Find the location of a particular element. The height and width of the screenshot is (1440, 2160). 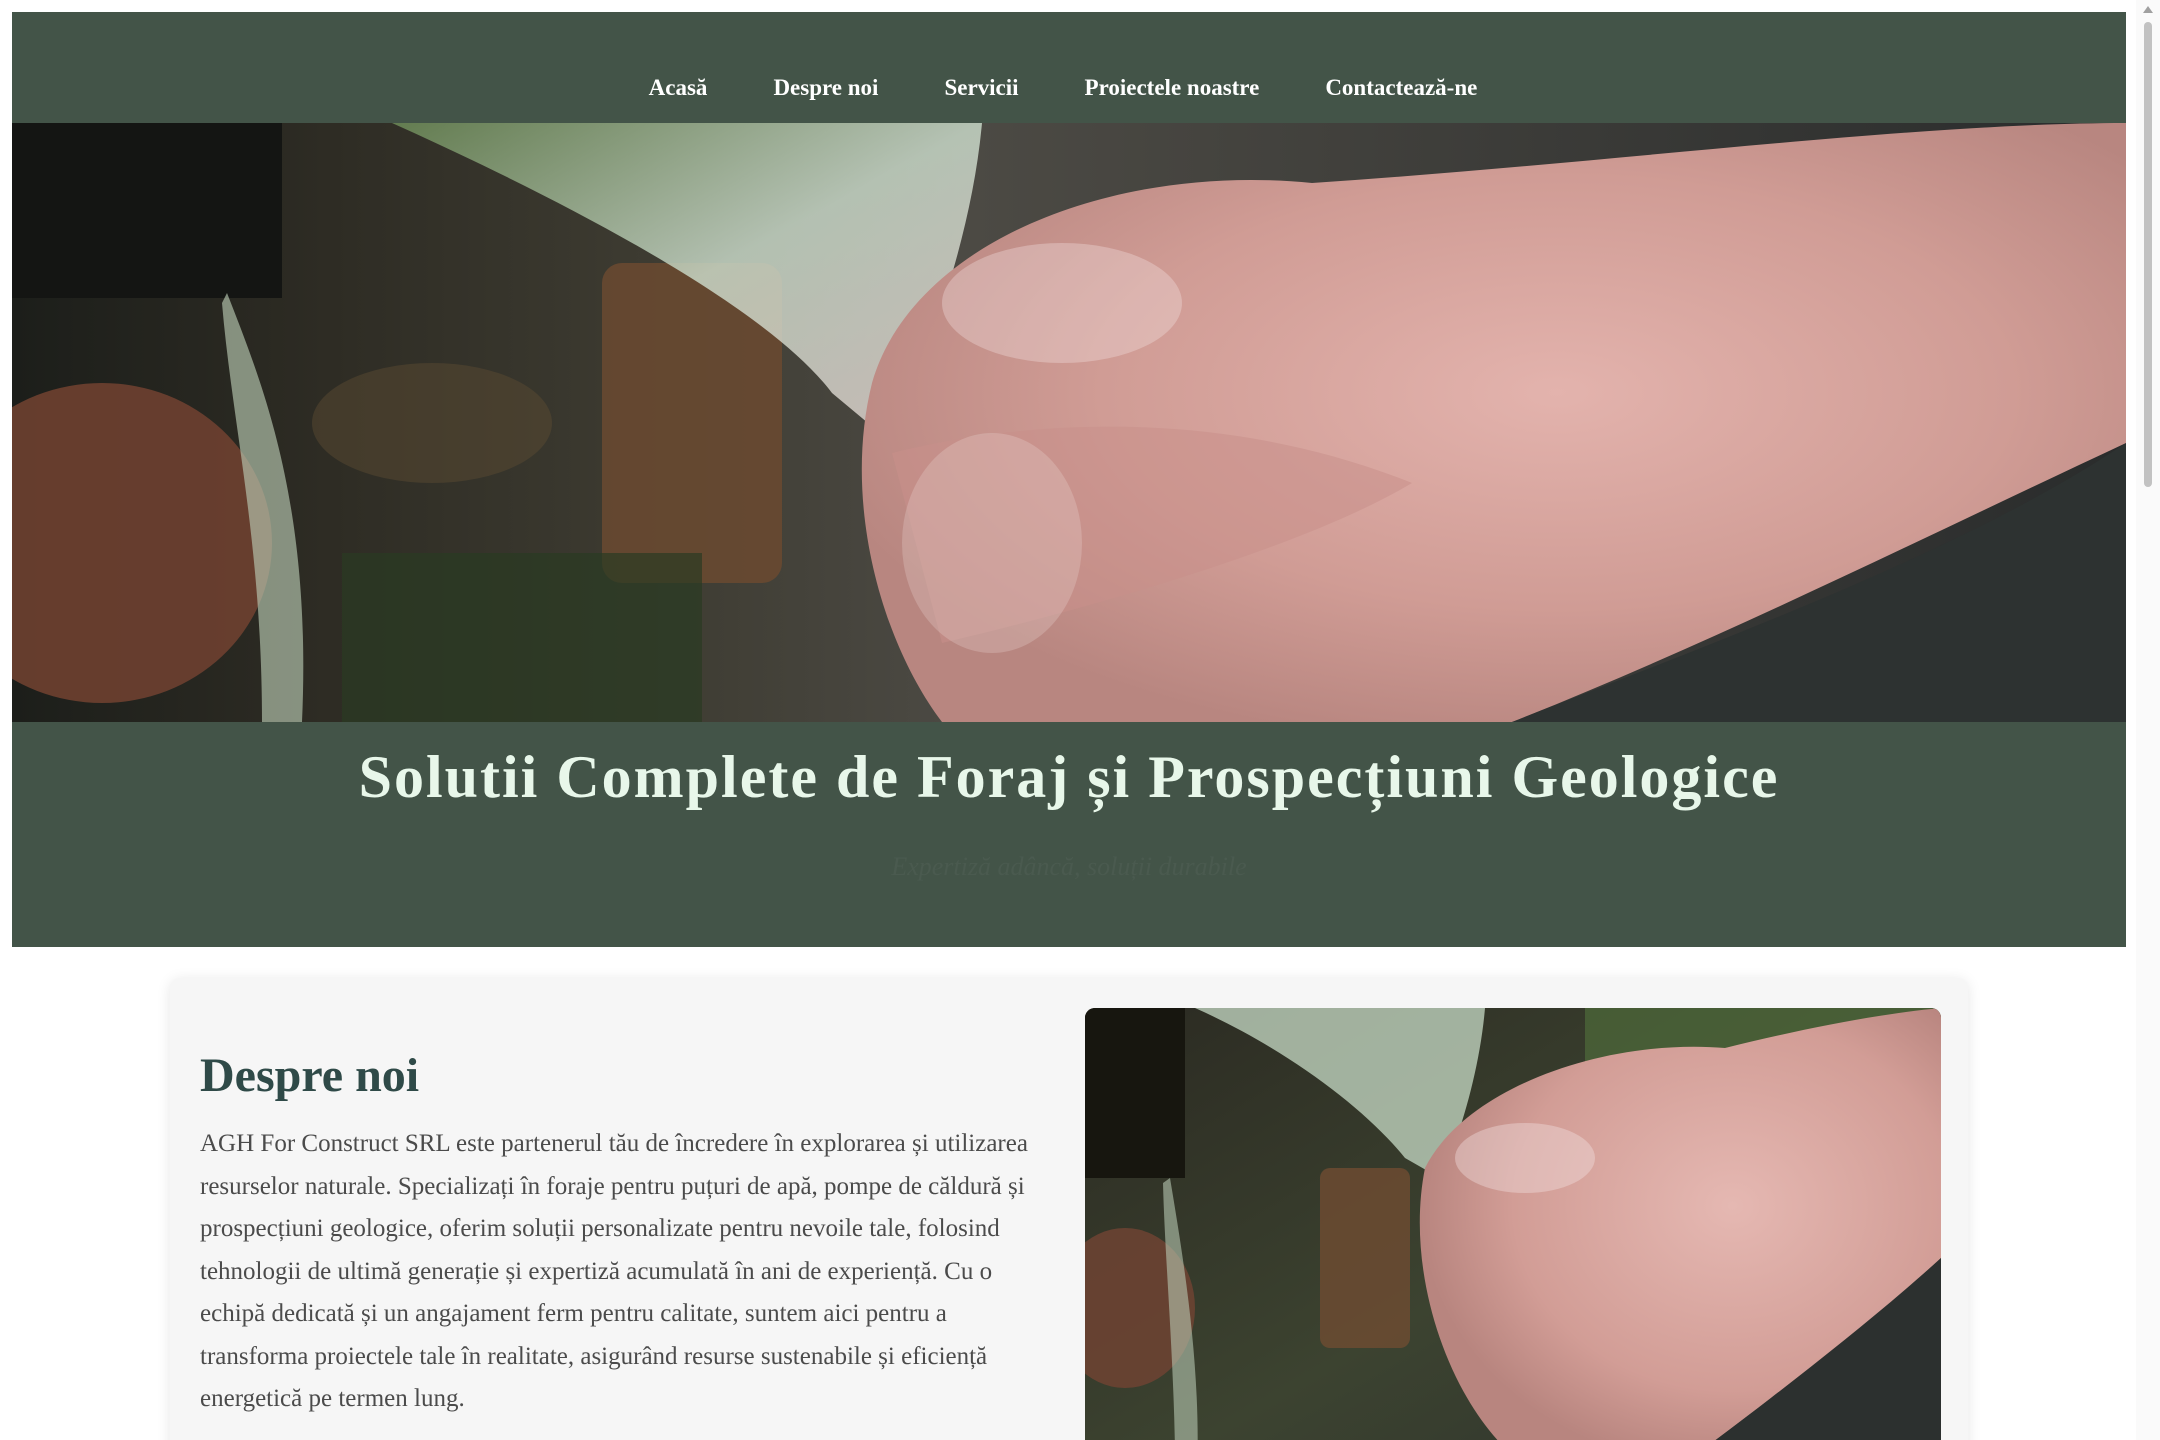

scroll-up-arrow-icon is located at coordinates (2148, 9).